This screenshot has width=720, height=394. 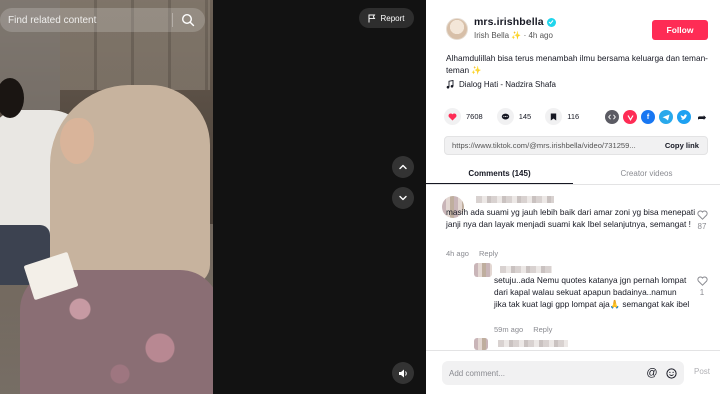 I want to click on share-arrow-icon: ➦, so click(x=702, y=117).